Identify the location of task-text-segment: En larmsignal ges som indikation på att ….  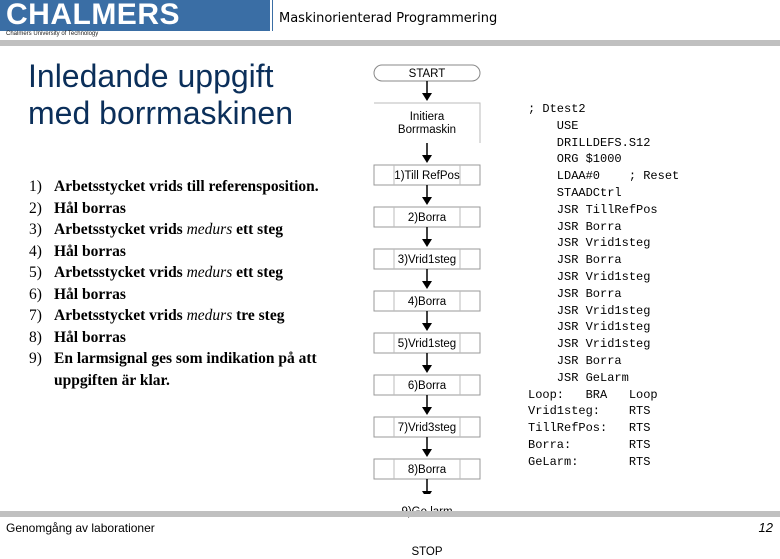
(185, 369).